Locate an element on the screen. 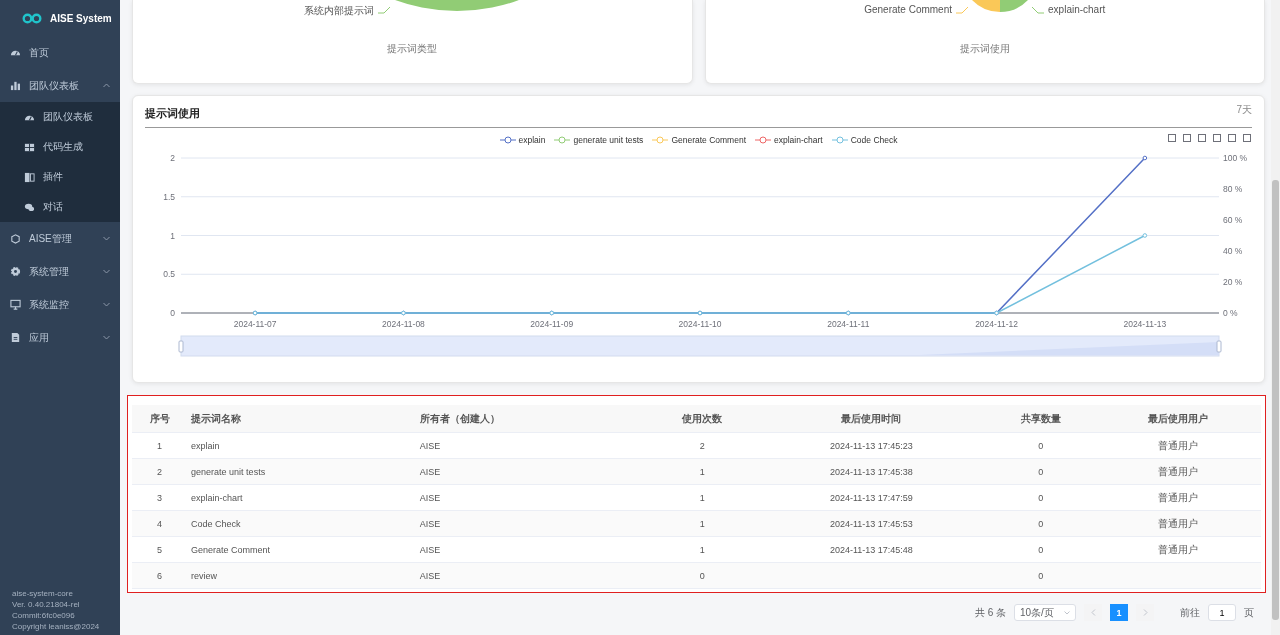 Image resolution: width=1280 pixels, height=635 pixels. axis-label: 2024-11-08 is located at coordinates (403, 324).